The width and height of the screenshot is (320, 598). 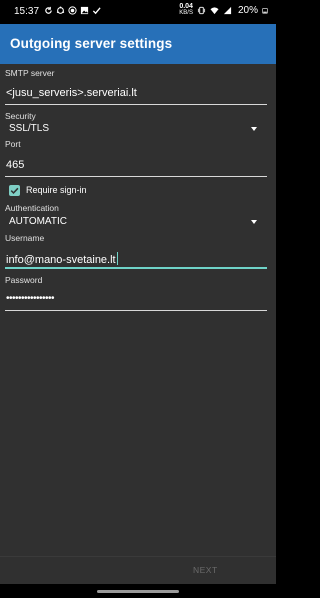 I want to click on net-speed-unit: KB/S, so click(x=186, y=13).